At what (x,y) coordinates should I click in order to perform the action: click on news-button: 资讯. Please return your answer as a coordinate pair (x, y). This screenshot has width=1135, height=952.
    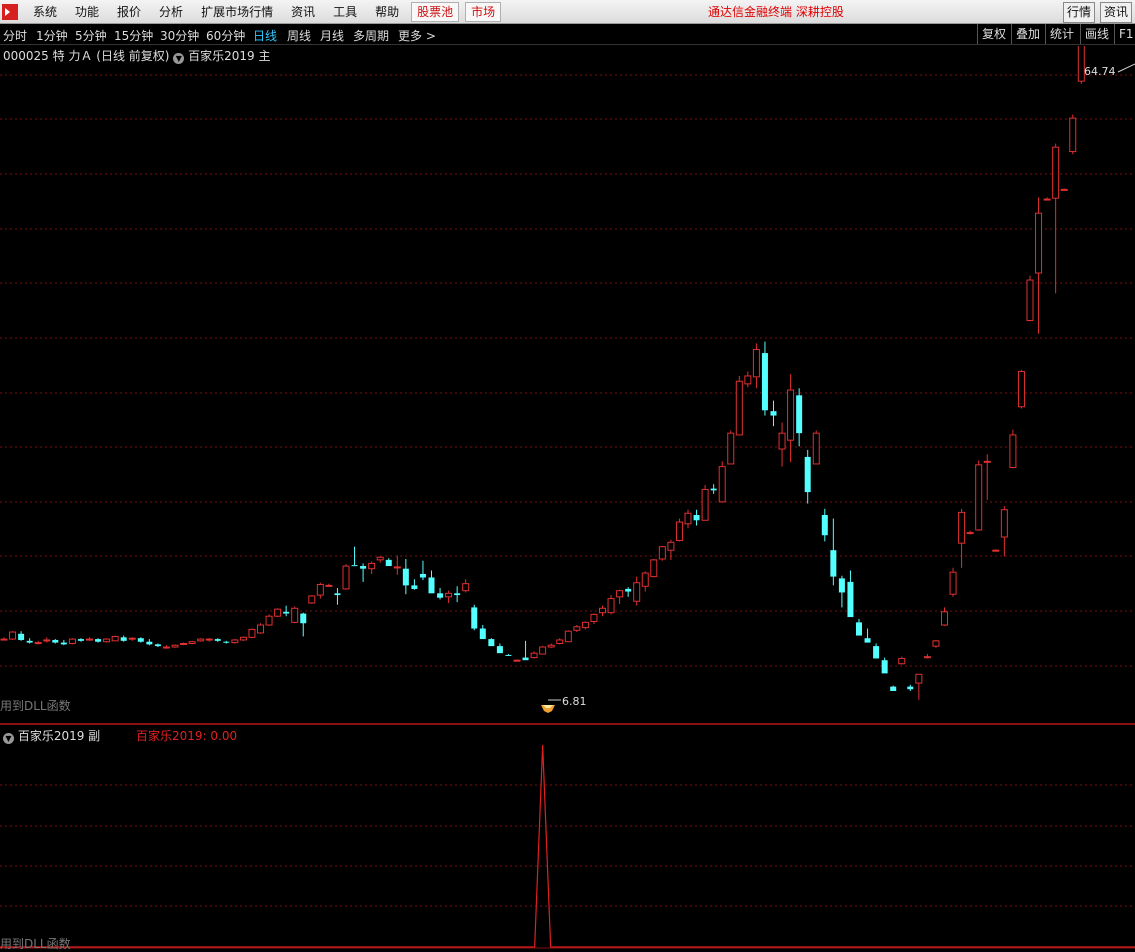
    Looking at the image, I should click on (1116, 12).